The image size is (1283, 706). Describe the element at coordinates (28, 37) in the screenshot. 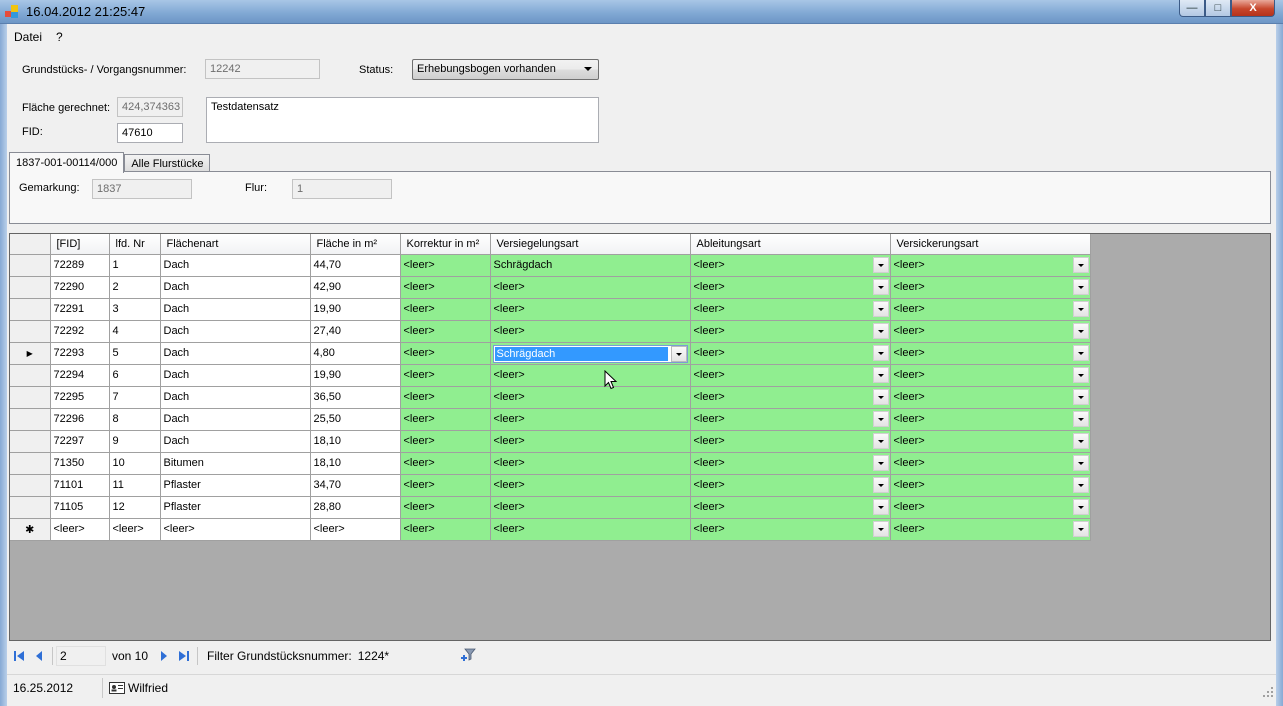

I see `menu-datei: Datei` at that location.